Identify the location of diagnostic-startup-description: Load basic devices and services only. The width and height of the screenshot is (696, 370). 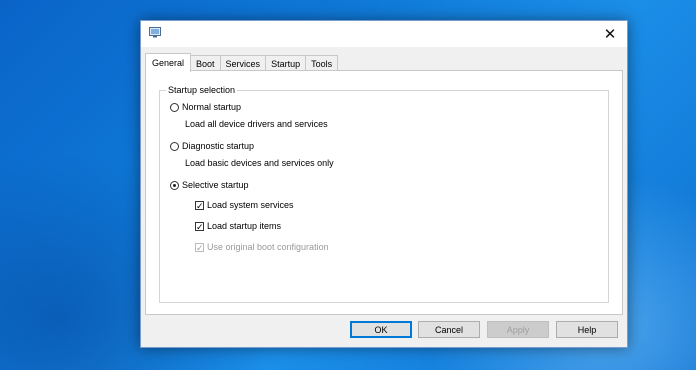
(259, 163).